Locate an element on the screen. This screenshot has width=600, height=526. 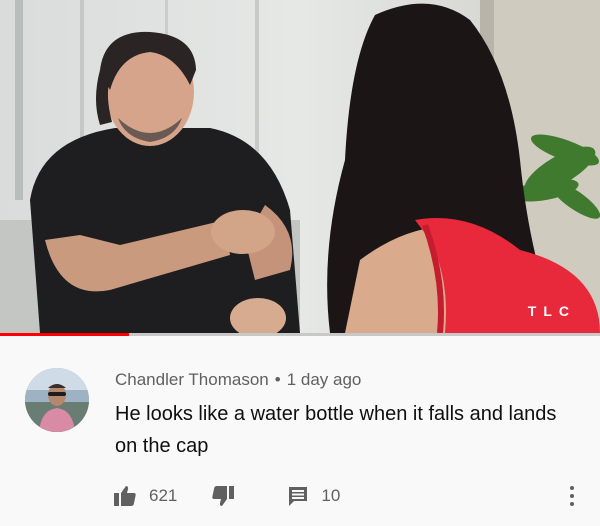
more-vertical-icon is located at coordinates (572, 497).